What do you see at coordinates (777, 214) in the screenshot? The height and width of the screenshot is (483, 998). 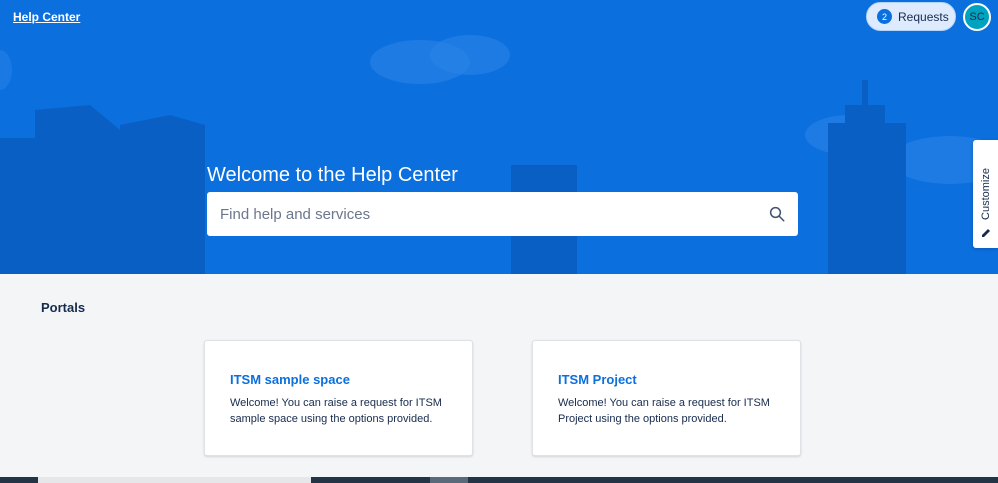 I see `search-icon` at bounding box center [777, 214].